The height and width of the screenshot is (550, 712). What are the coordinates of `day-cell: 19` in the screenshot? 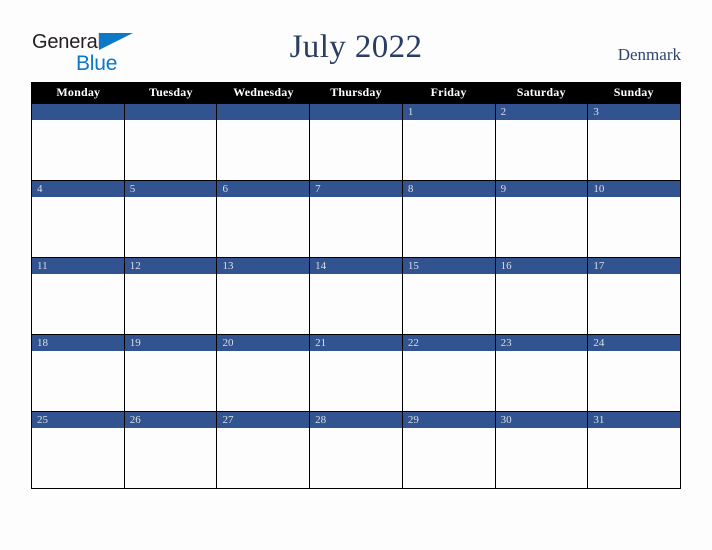 It's located at (171, 373).